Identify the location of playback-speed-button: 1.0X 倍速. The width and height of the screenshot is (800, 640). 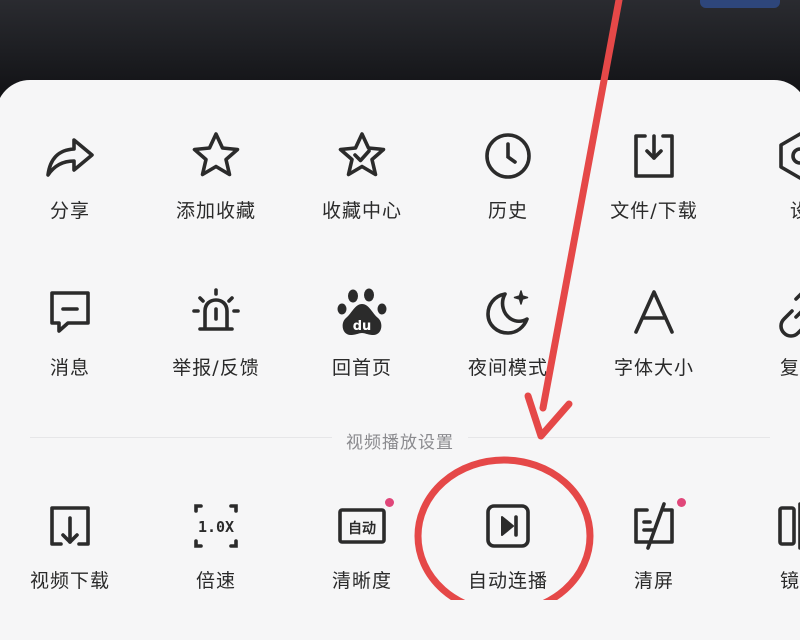
(216, 553).